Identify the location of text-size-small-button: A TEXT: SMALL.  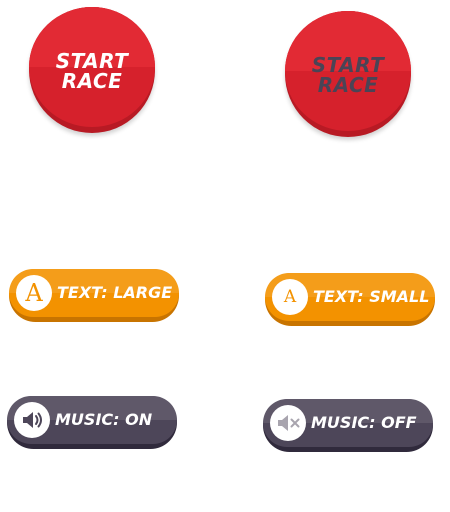
(350, 299).